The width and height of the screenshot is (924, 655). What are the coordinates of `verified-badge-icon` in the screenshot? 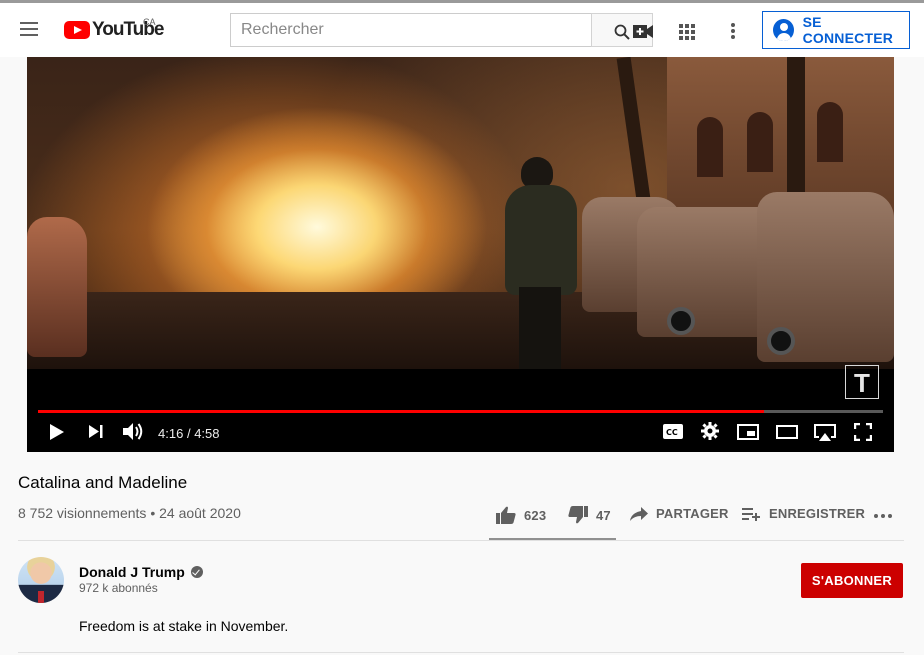 It's located at (196, 572).